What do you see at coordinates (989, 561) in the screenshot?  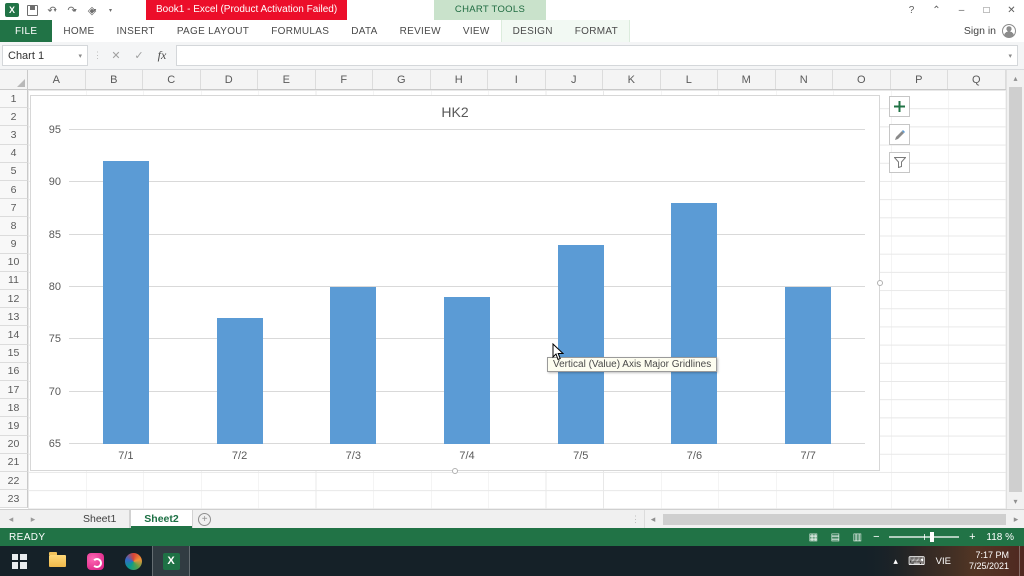 I see `clock: 7:17 PM 7/25/2021` at bounding box center [989, 561].